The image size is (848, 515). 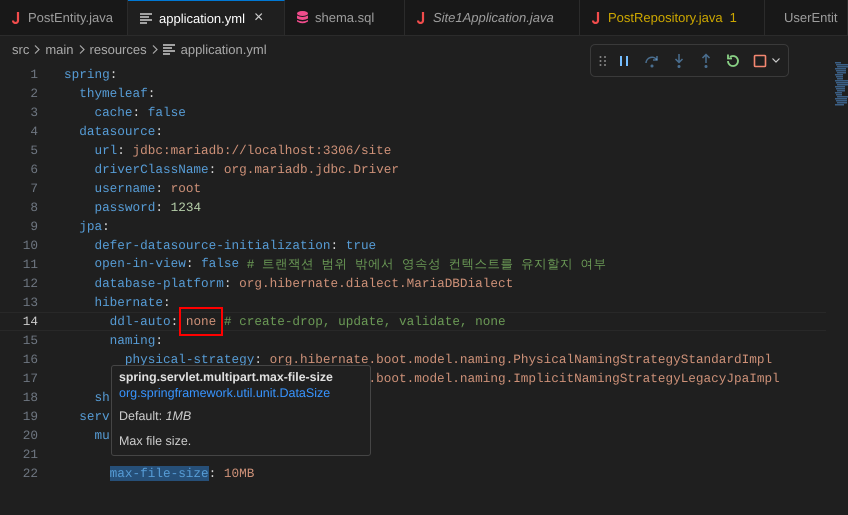 I want to click on close-button: ×, so click(x=259, y=18).